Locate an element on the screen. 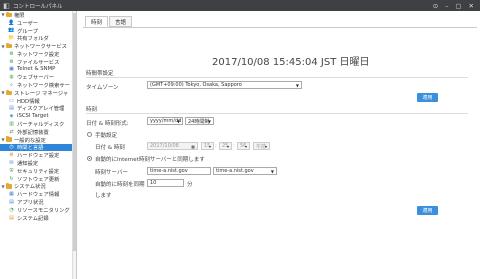  group-icon: 👥 is located at coordinates (11, 30).